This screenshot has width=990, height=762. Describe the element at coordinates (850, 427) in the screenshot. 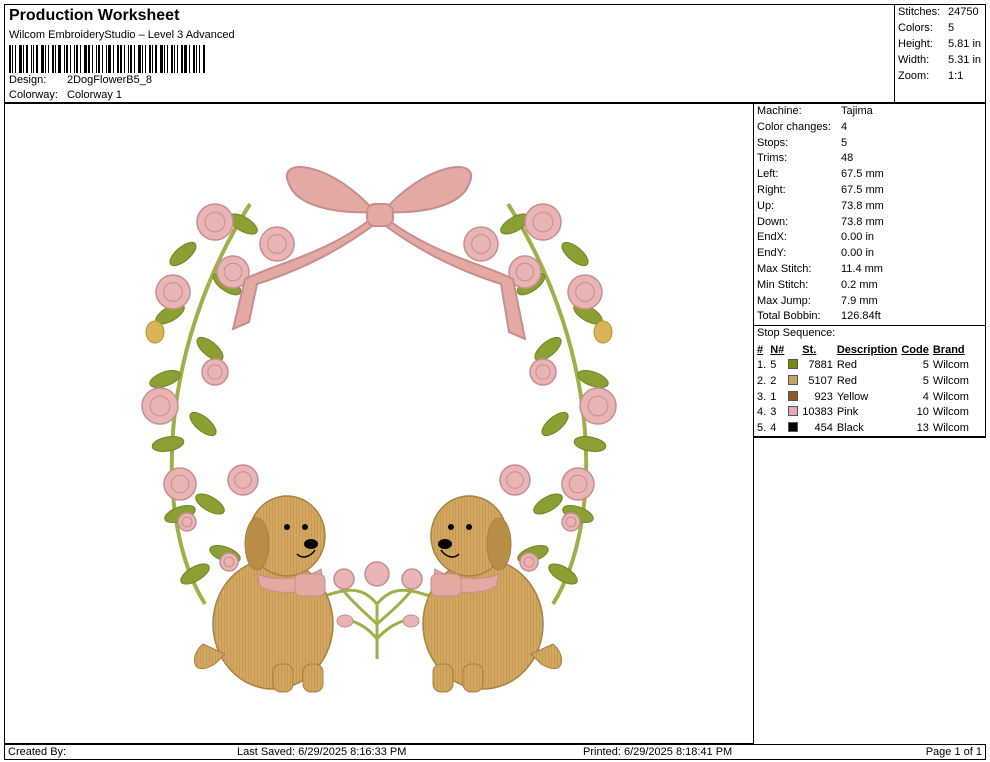

I see `row-description: Black` at that location.